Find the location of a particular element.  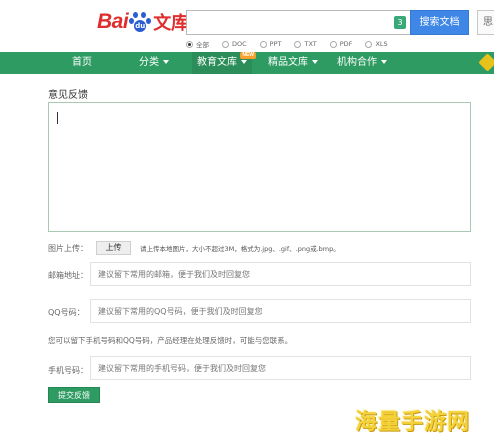

nav-item-institution: 机构合作 is located at coordinates (362, 63).